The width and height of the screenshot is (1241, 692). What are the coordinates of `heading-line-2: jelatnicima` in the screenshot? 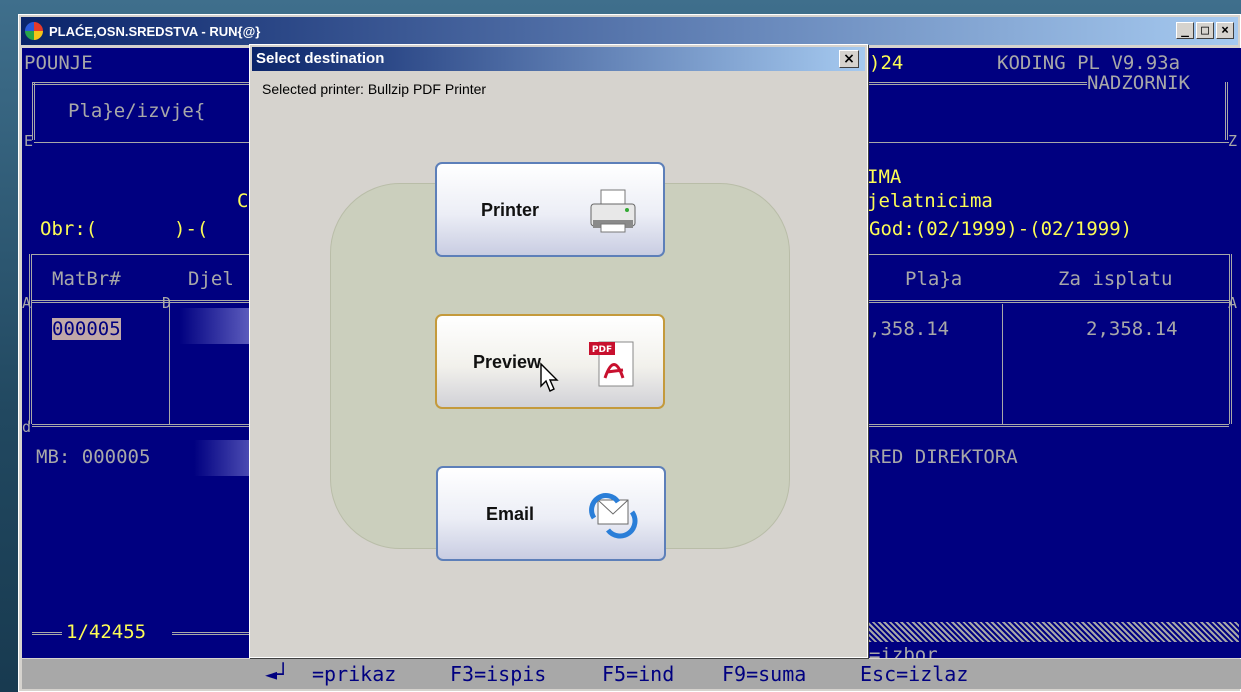 It's located at (930, 201).